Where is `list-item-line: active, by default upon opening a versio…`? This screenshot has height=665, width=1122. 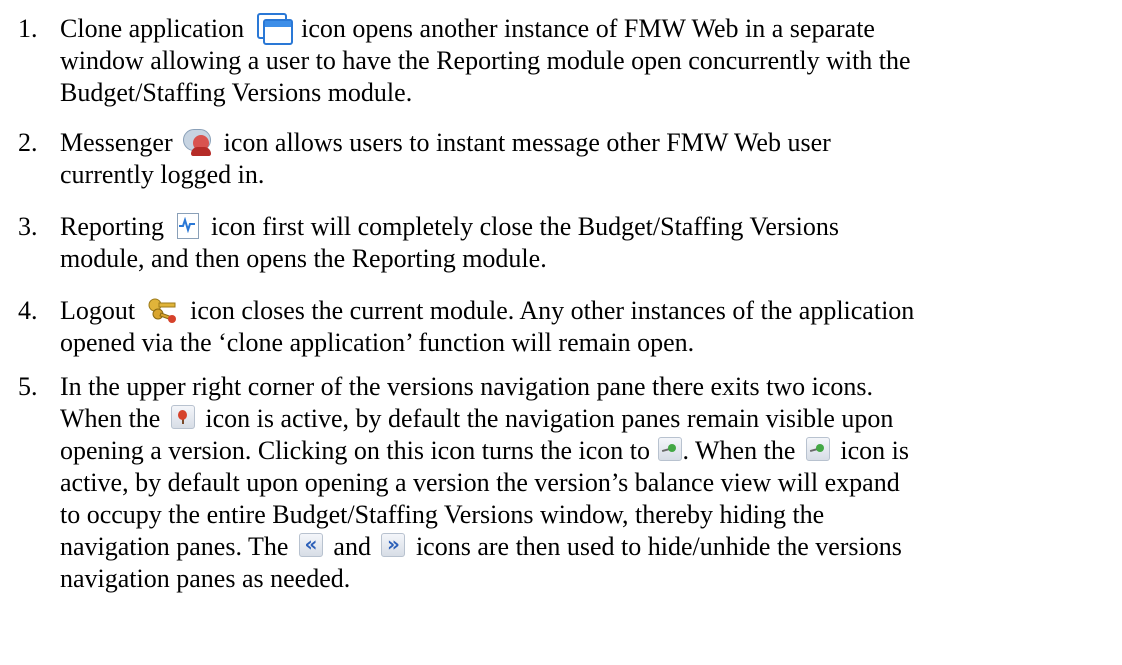
list-item-line: active, by default upon opening a versio… is located at coordinates (480, 482).